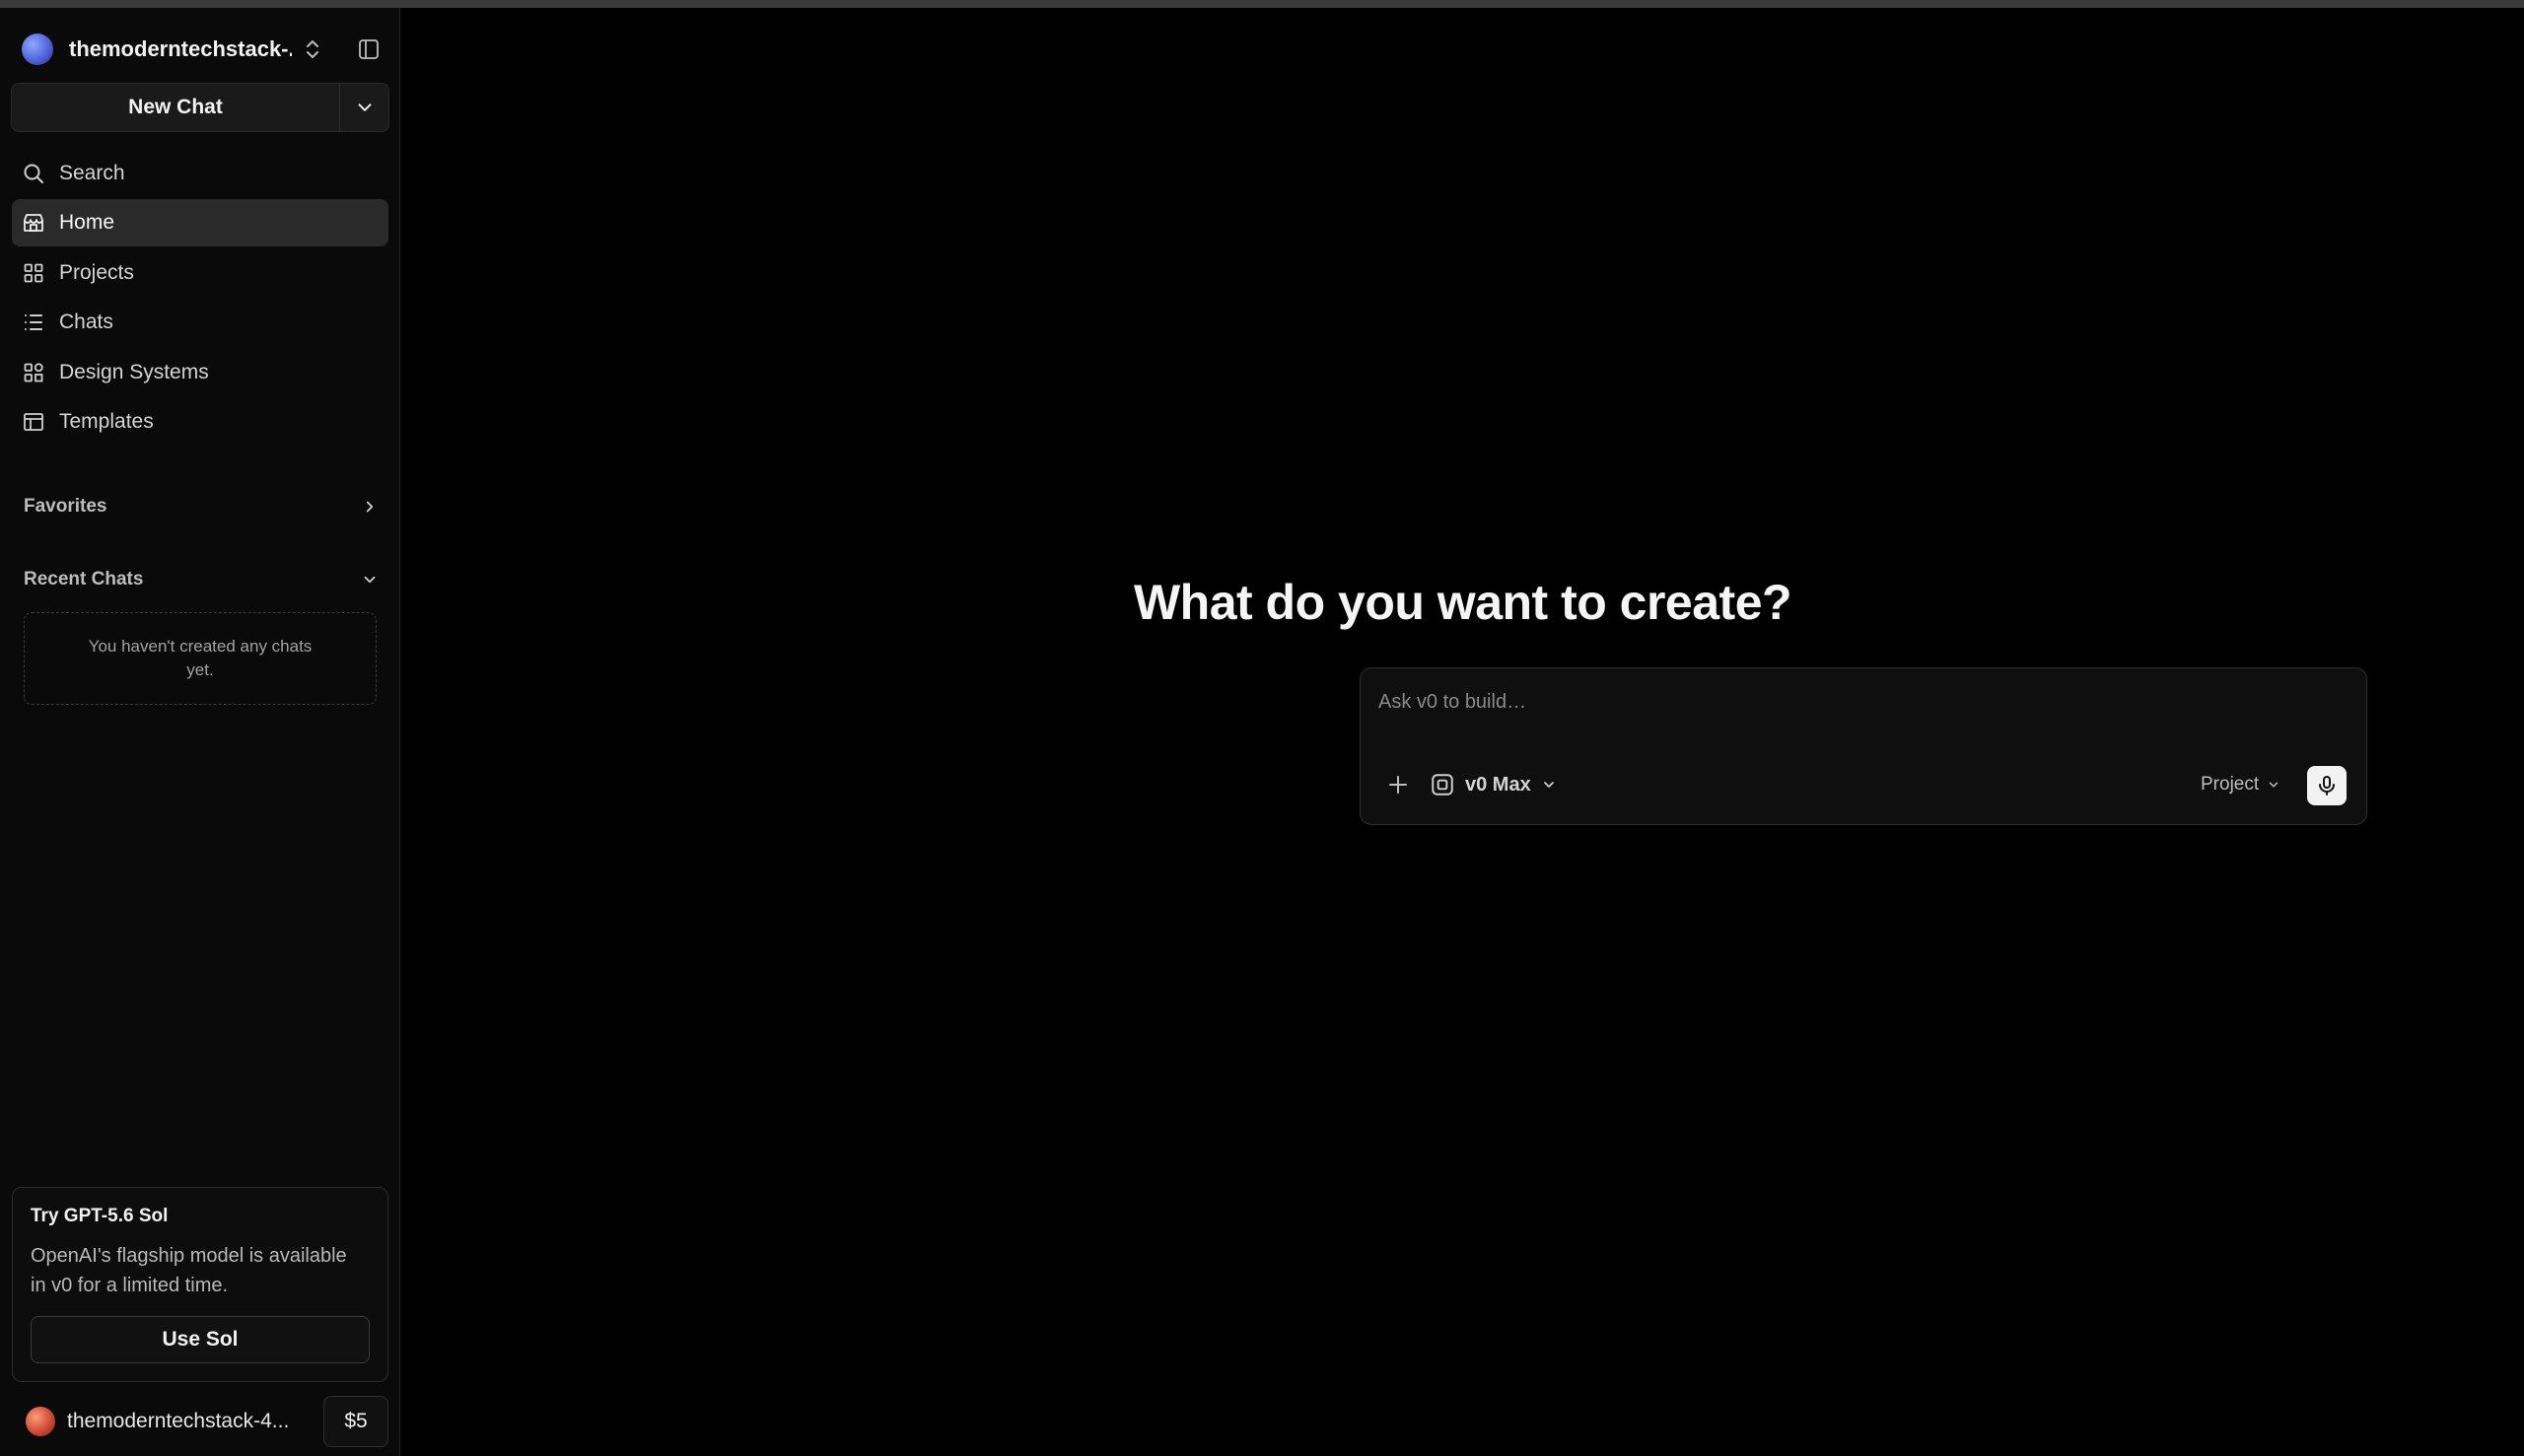 This screenshot has width=2524, height=1456. I want to click on plus-icon, so click(1398, 785).